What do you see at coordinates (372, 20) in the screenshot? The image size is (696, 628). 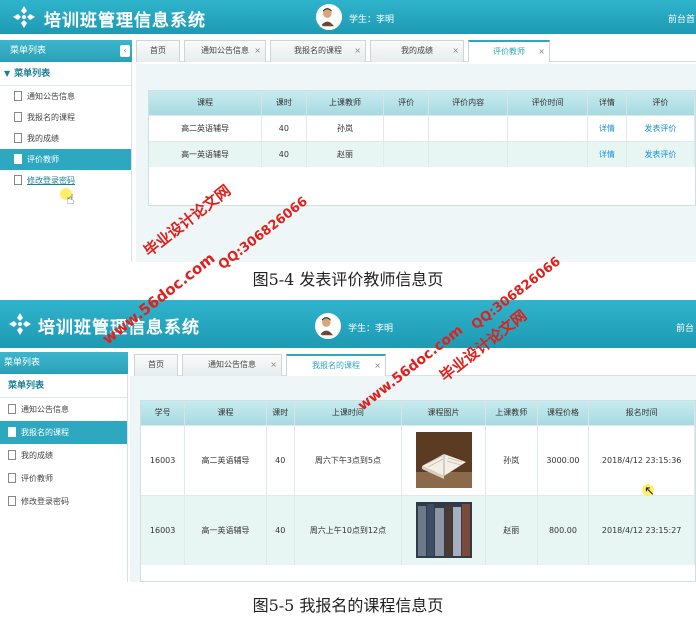 I see `user-label: 学生：李明` at bounding box center [372, 20].